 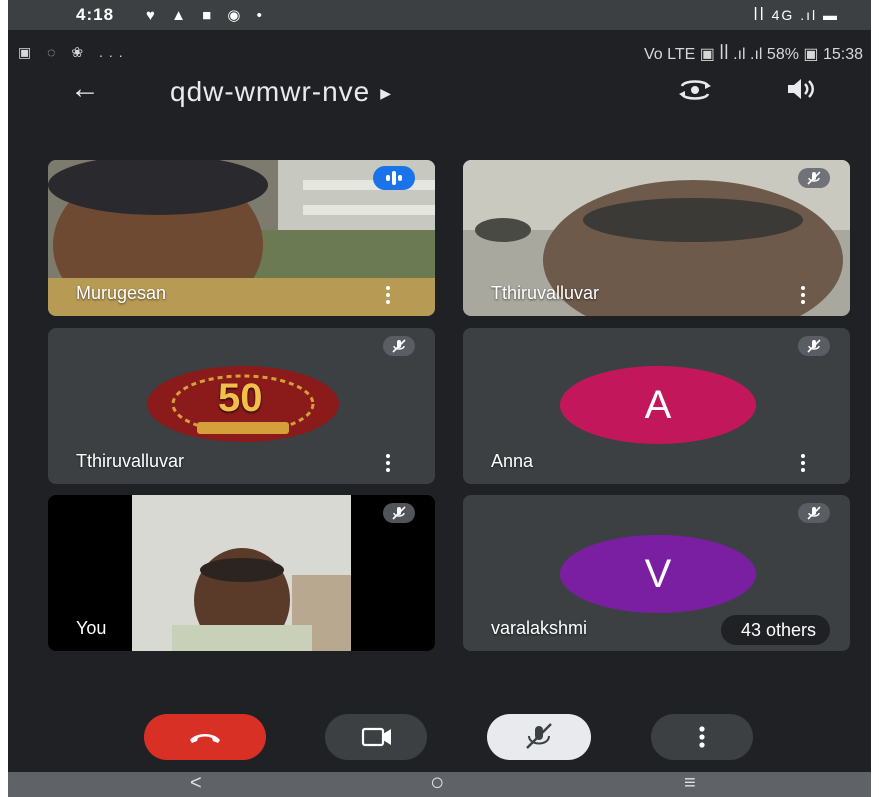 I want to click on participant-name: Anna, so click(x=512, y=461).